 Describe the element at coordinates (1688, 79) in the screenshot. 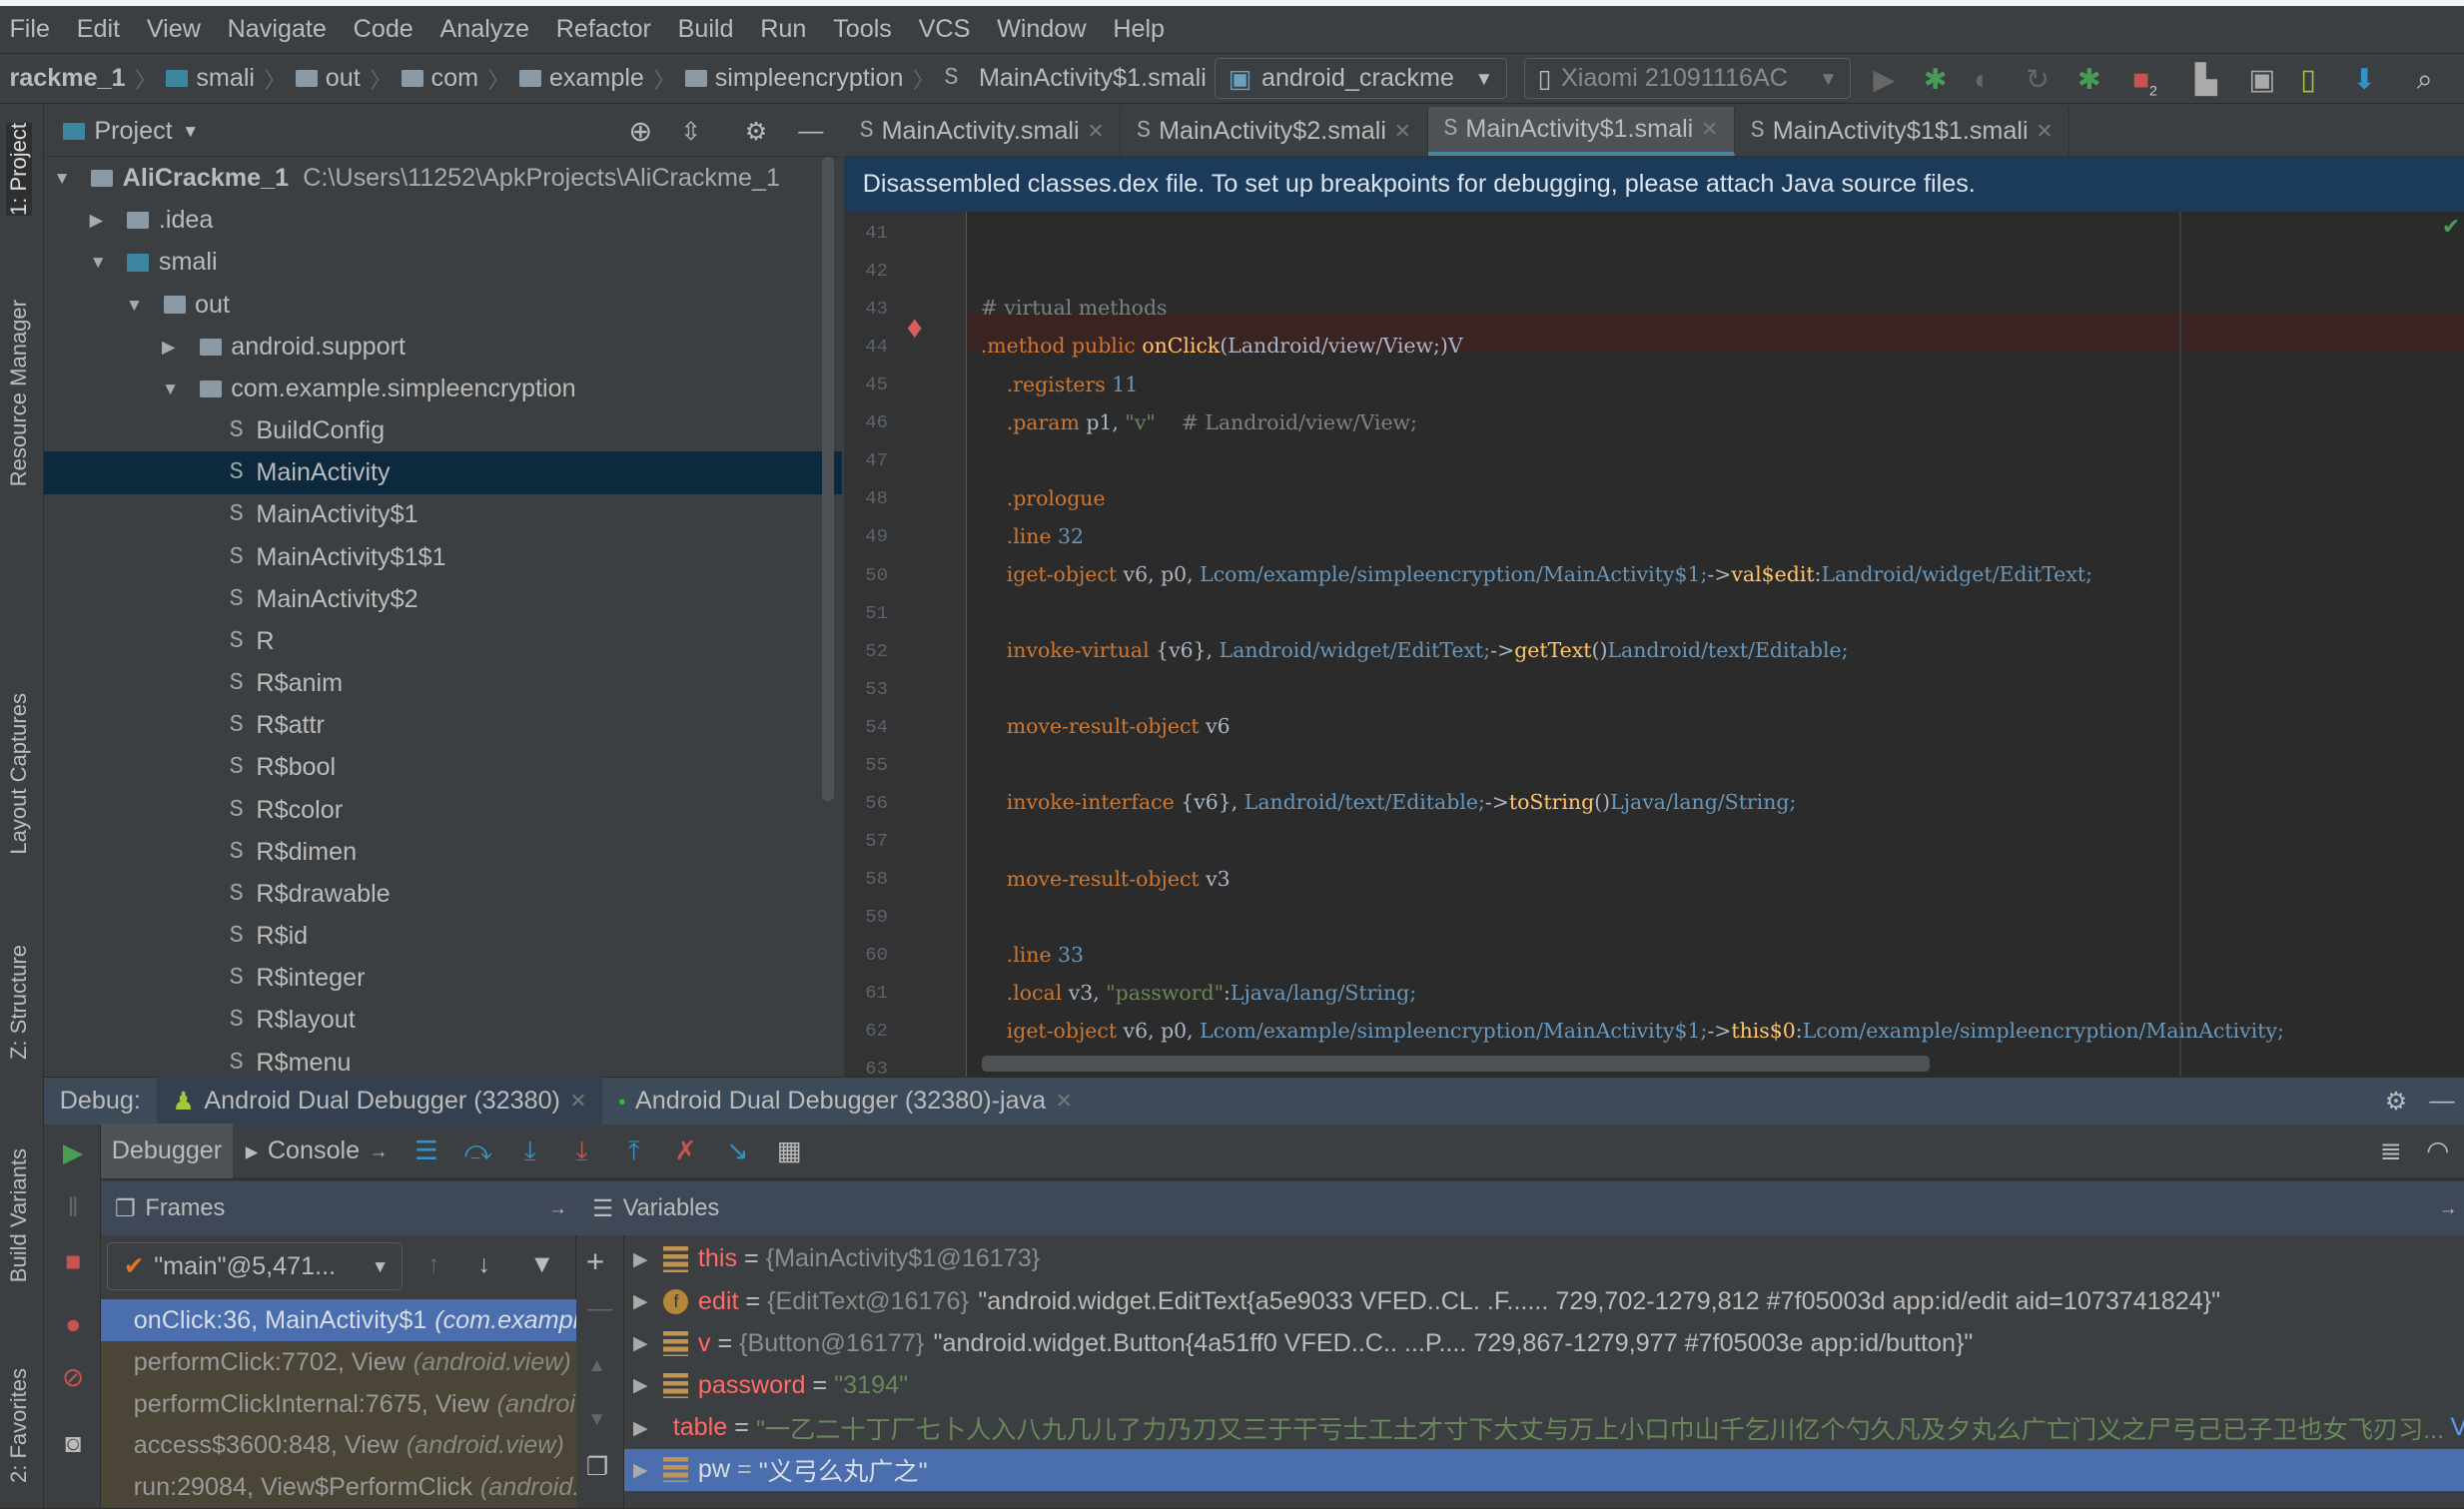

I see `device-dropdown: ▯ Xiaomi 21091116AC ▼` at that location.